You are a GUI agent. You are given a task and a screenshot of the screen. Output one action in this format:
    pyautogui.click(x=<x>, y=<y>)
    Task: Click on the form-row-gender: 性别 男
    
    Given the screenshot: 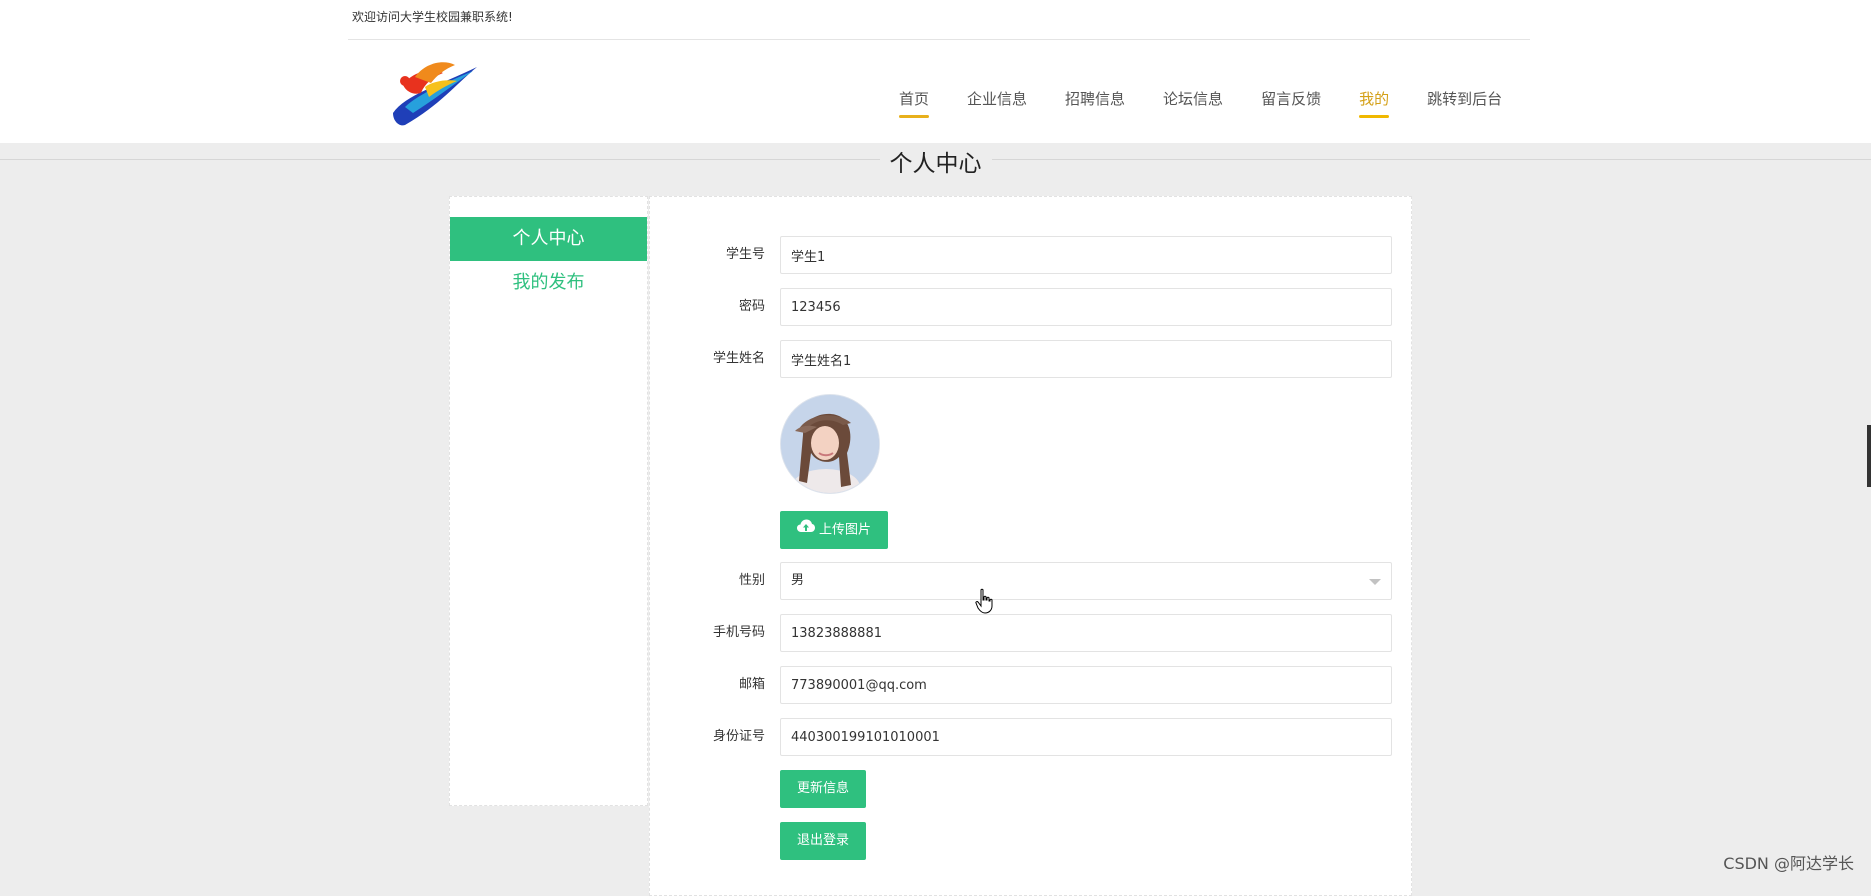 What is the action you would take?
    pyautogui.click(x=1031, y=581)
    